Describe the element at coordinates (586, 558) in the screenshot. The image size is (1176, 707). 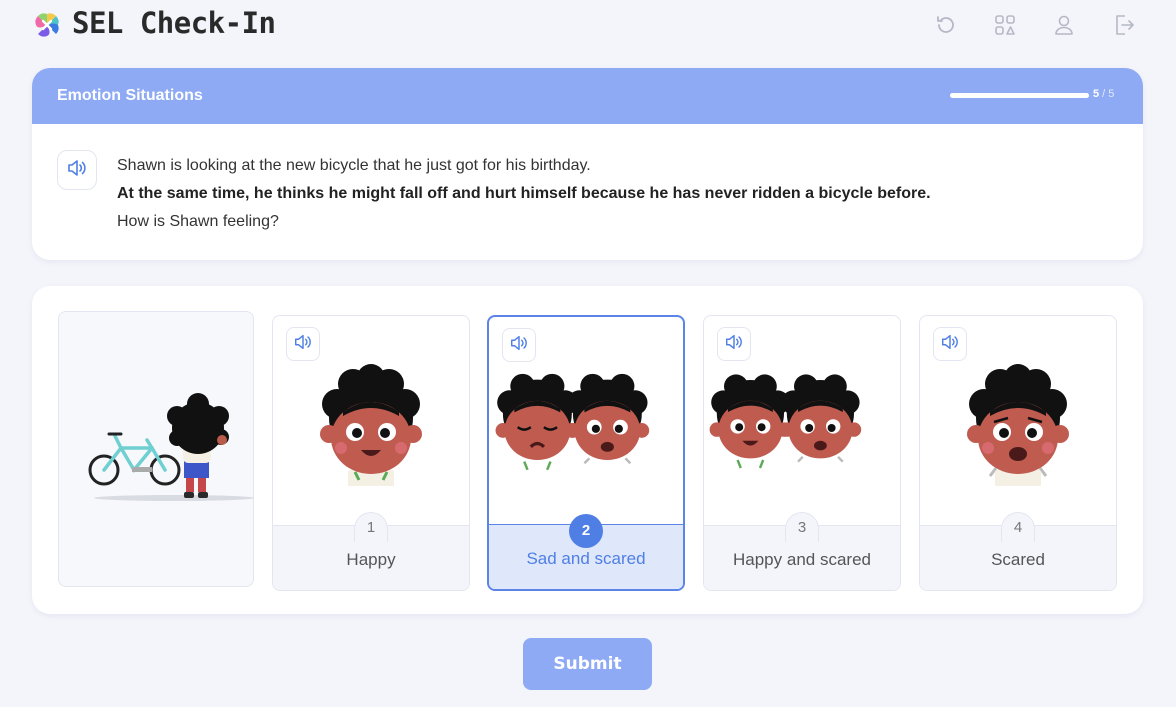
I see `answer-label: Sad and scared` at that location.